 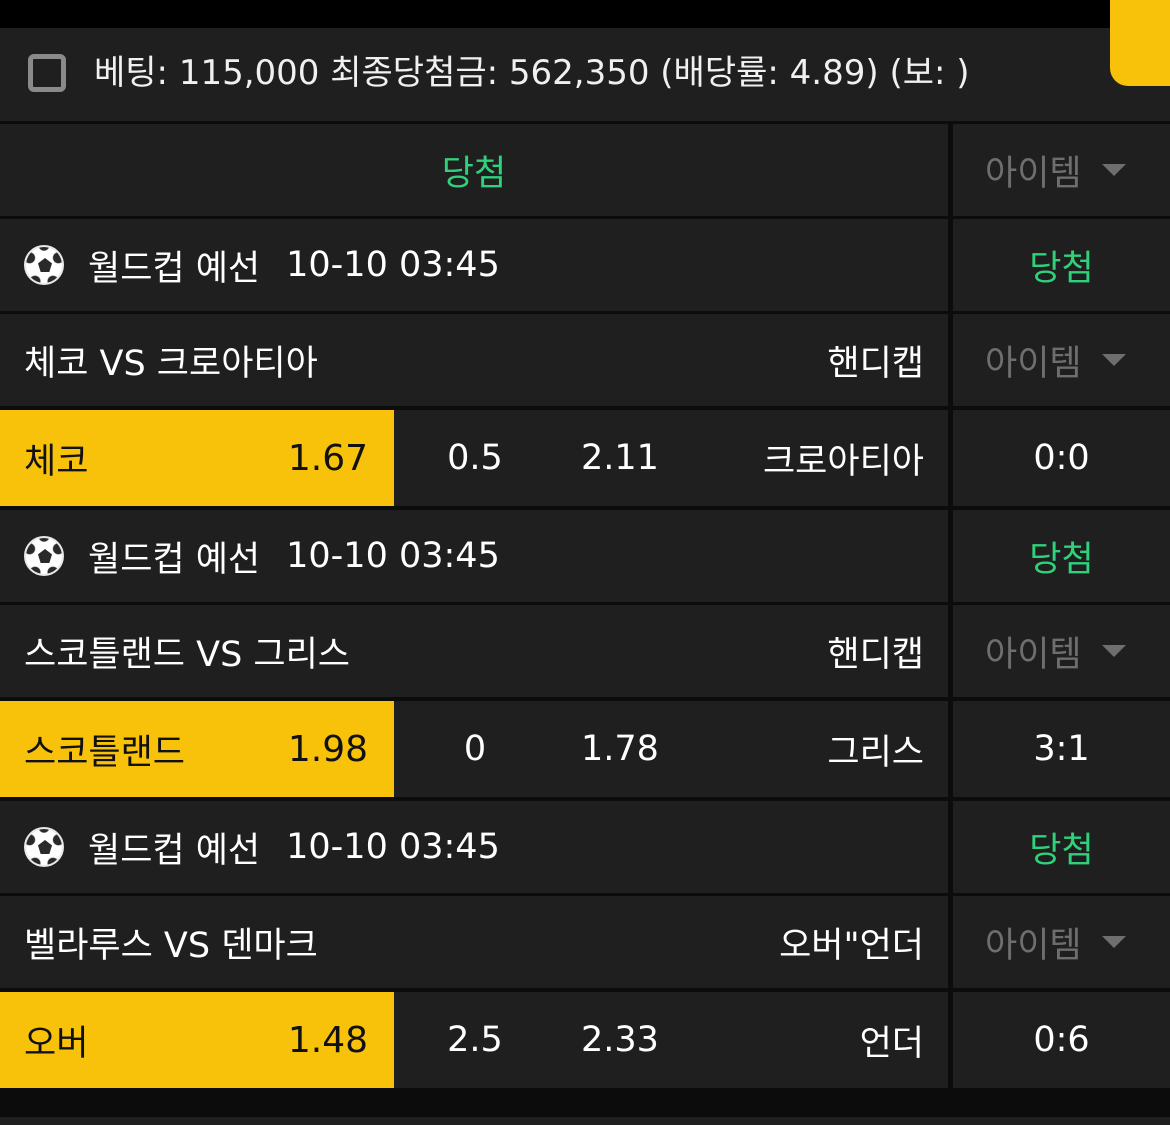 I want to click on pick-name: 체코, so click(x=56, y=461).